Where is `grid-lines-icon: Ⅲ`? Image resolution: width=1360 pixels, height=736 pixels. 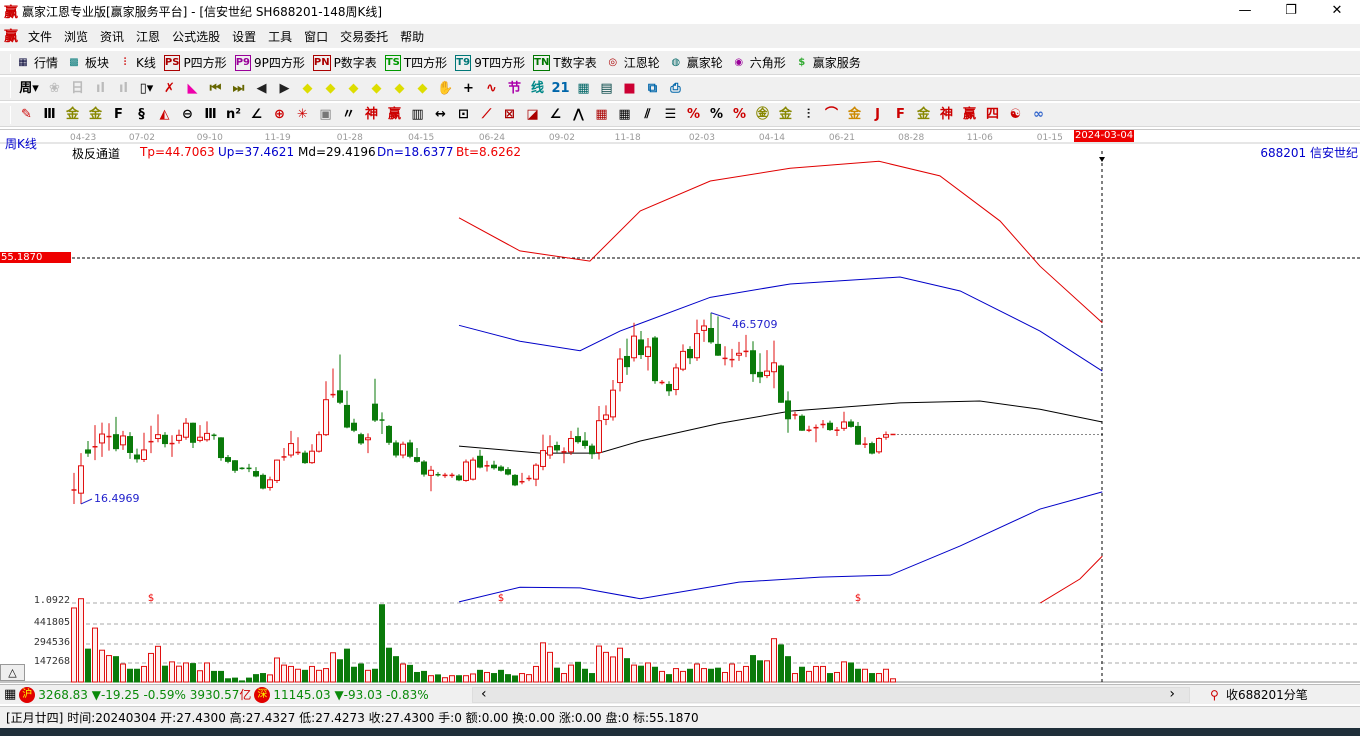 grid-lines-icon: Ⅲ is located at coordinates (49, 115).